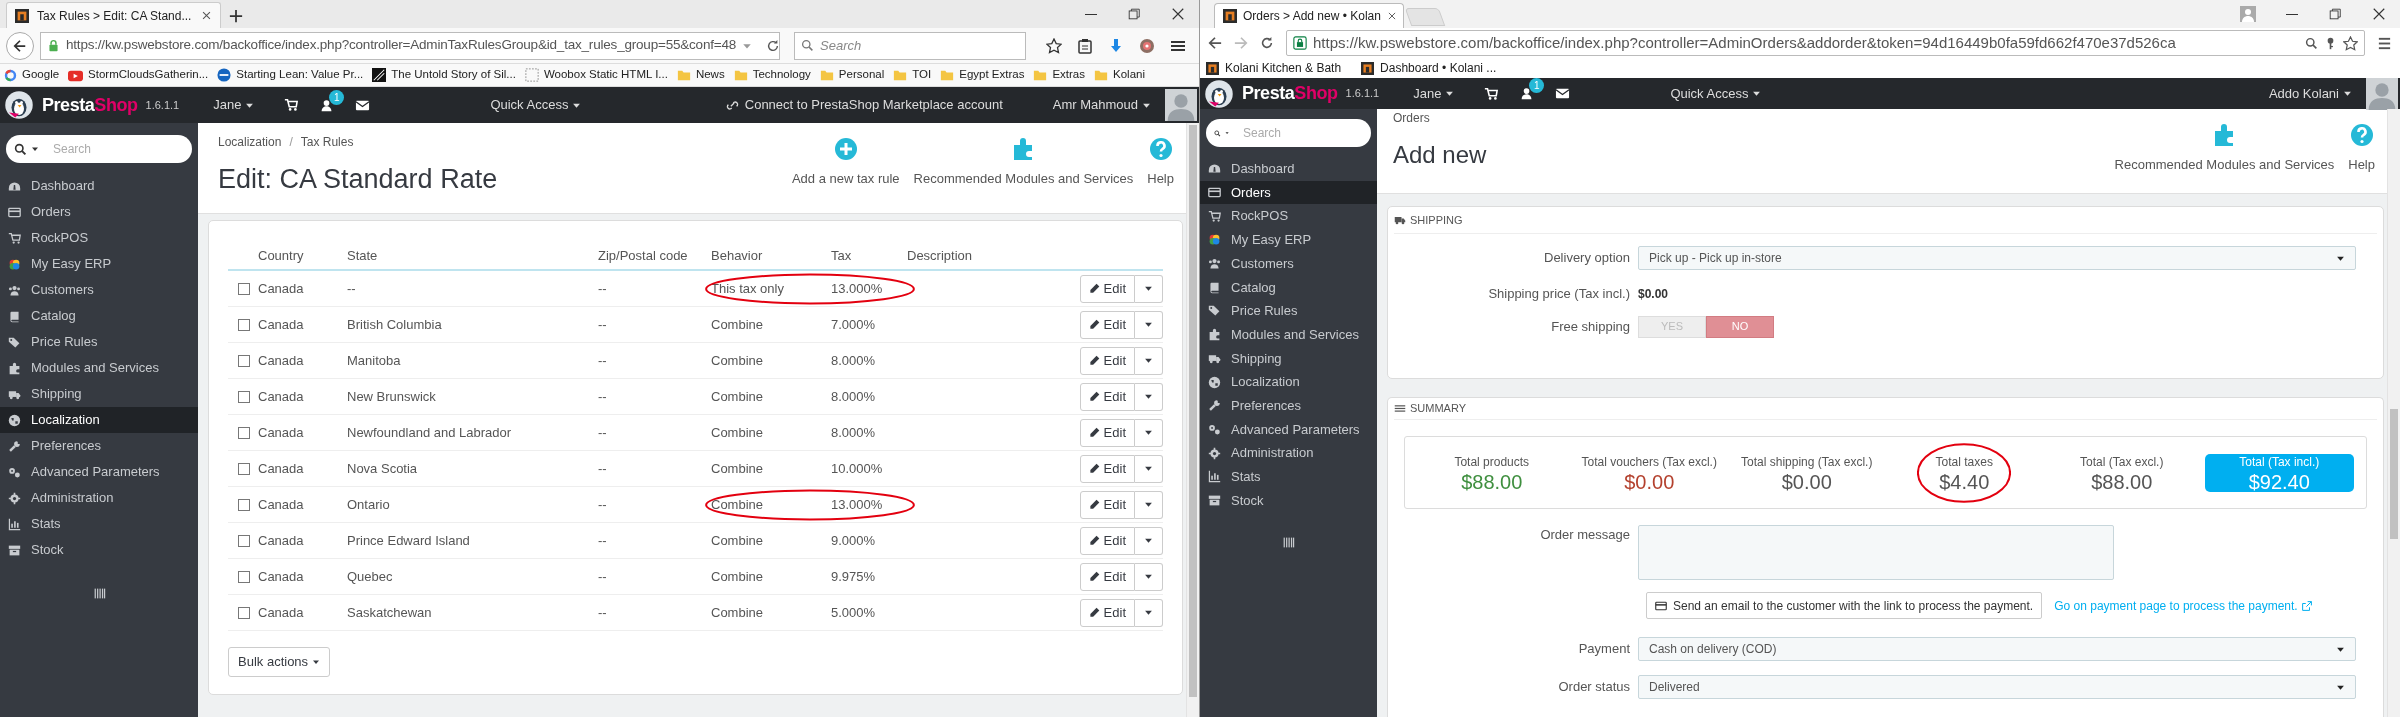 The image size is (2400, 717). Describe the element at coordinates (1101, 105) in the screenshot. I see `account-menu: Amr Mahmoud` at that location.